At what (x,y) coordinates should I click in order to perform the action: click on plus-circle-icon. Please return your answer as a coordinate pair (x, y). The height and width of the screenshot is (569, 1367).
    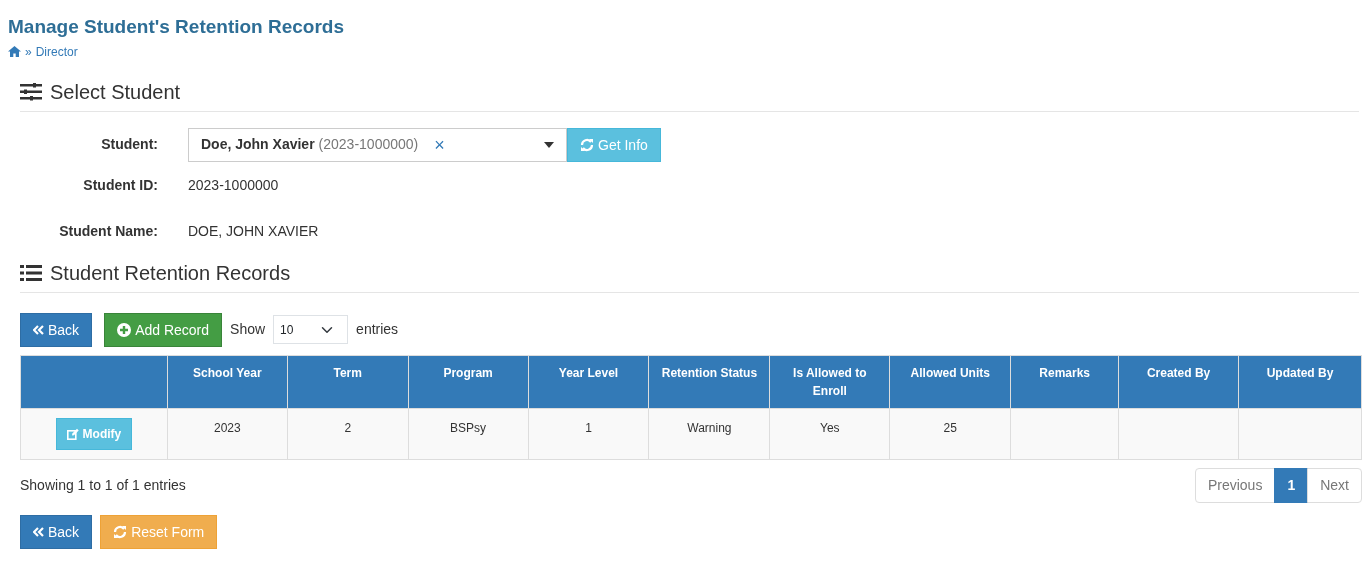
    Looking at the image, I should click on (124, 329).